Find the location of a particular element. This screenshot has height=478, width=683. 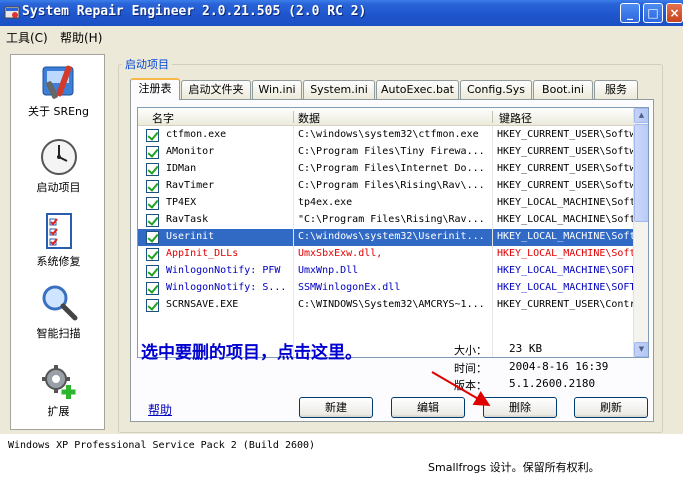

annotation-hint: 选中要删的项目，点击这里。 is located at coordinates (251, 353).